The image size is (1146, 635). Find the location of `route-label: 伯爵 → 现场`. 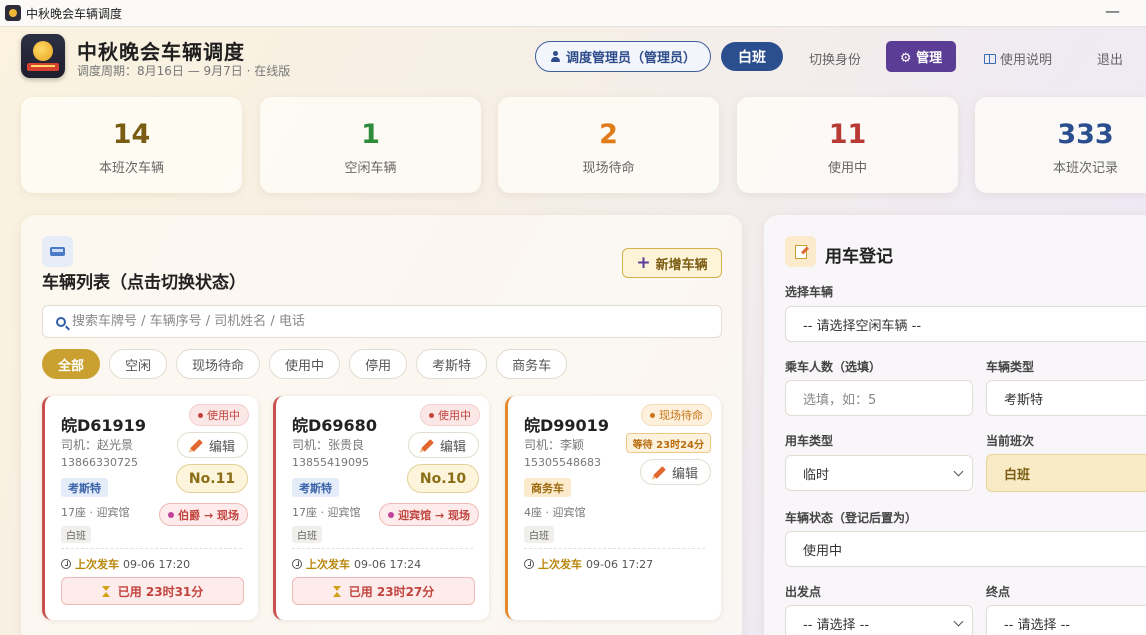

route-label: 伯爵 → 现场 is located at coordinates (208, 515).